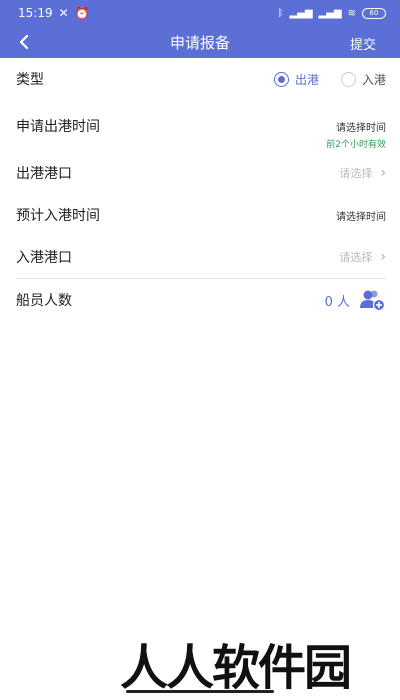 The width and height of the screenshot is (400, 700). I want to click on crew-row: 船员人数 0 人, so click(200, 300).